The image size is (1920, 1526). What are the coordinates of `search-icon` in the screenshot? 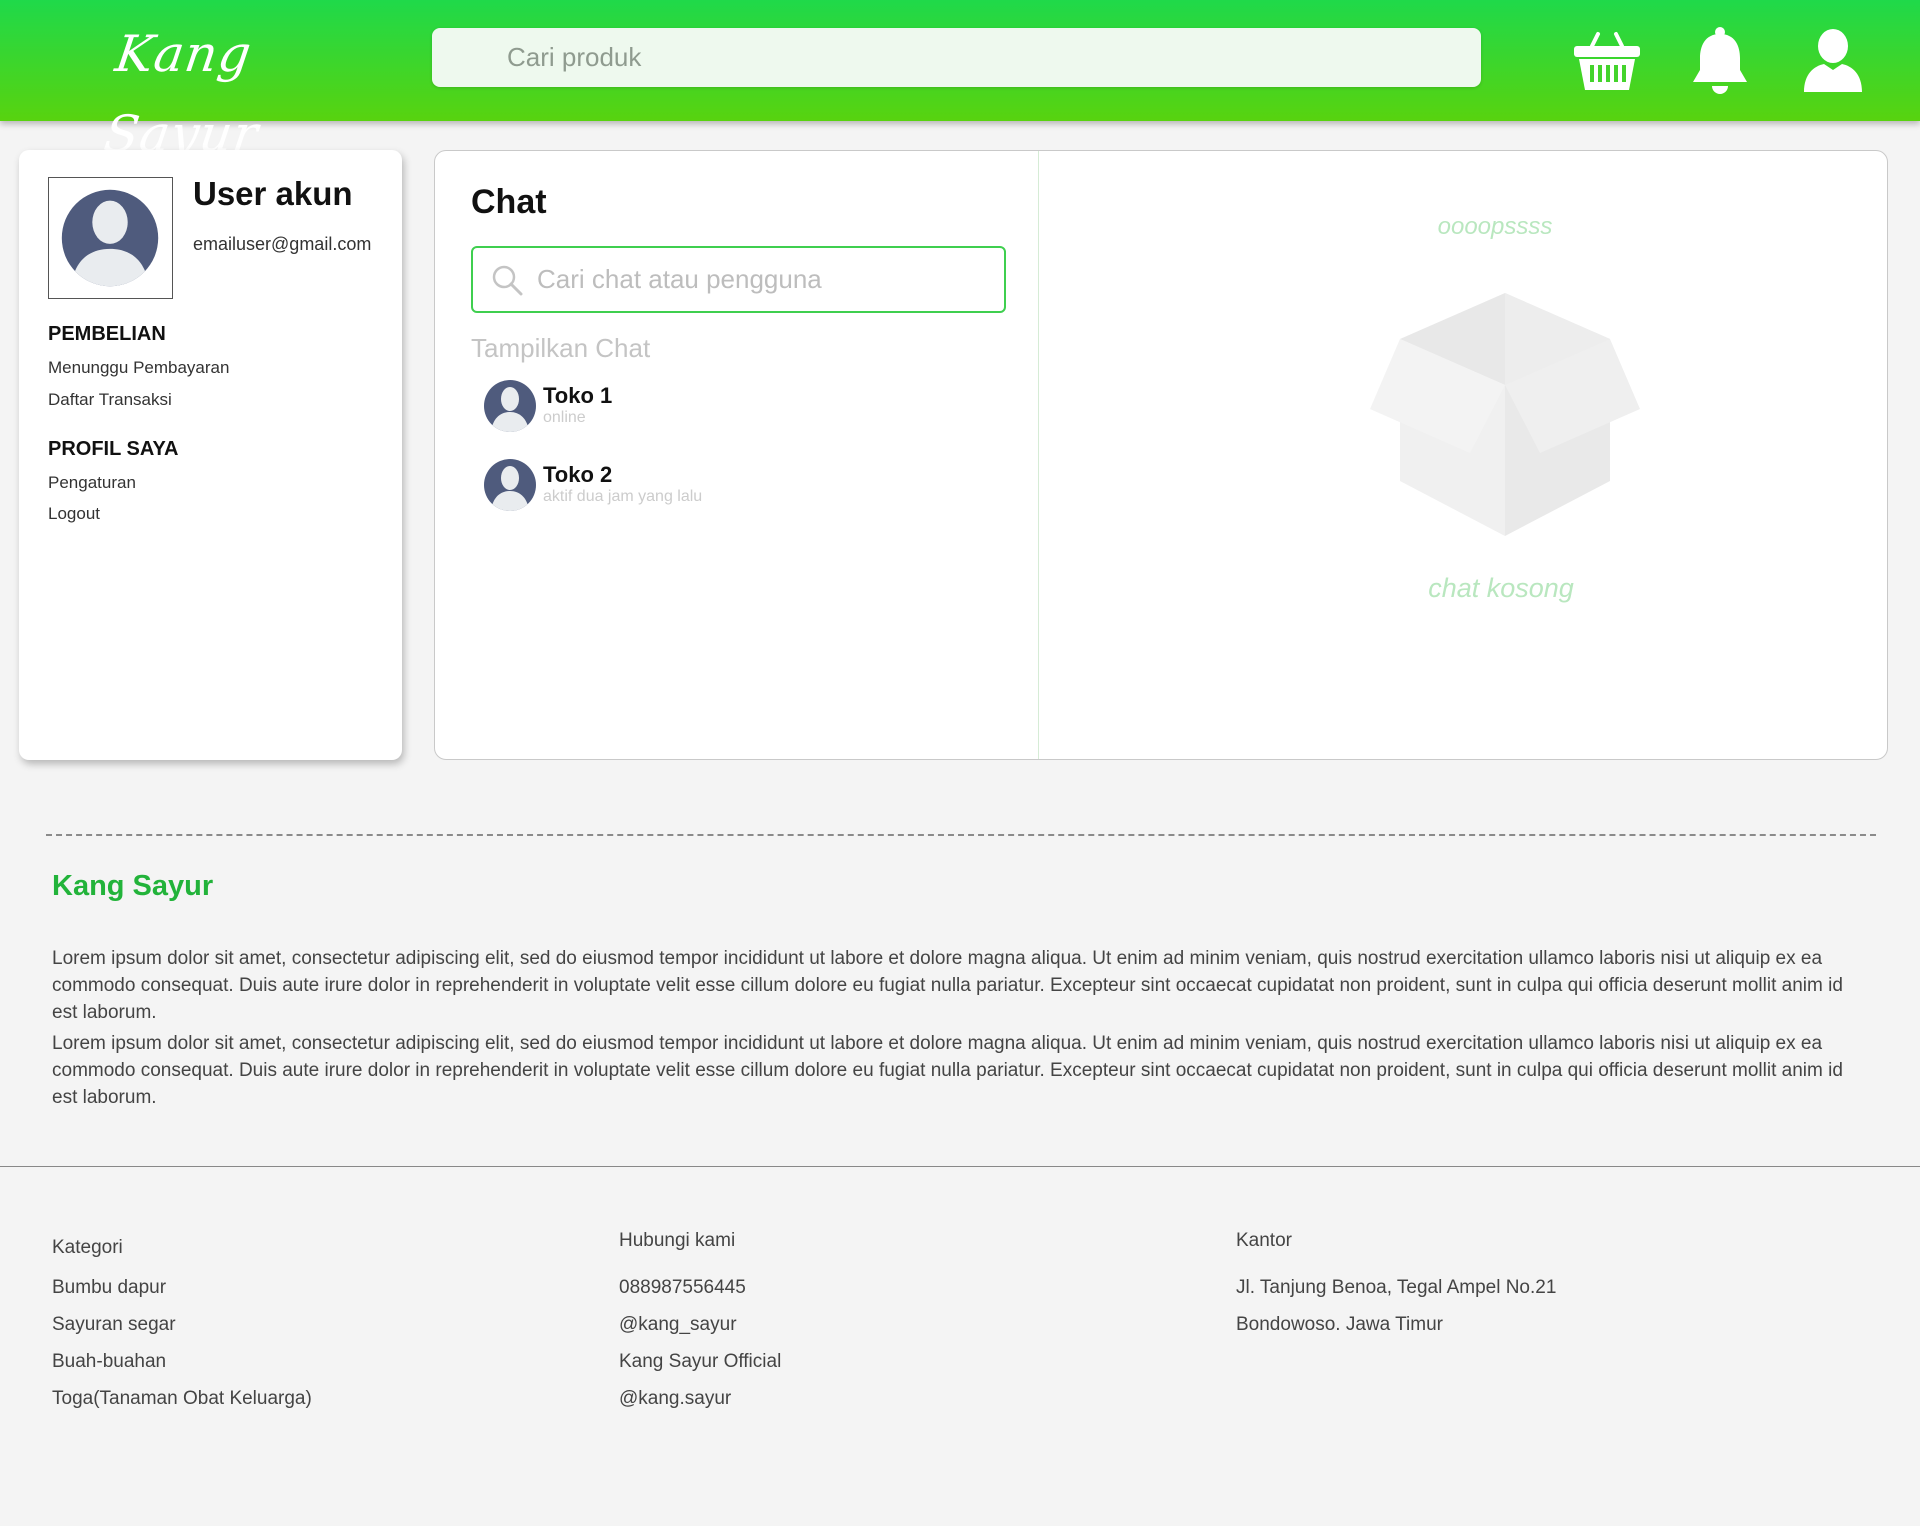 It's located at (507, 280).